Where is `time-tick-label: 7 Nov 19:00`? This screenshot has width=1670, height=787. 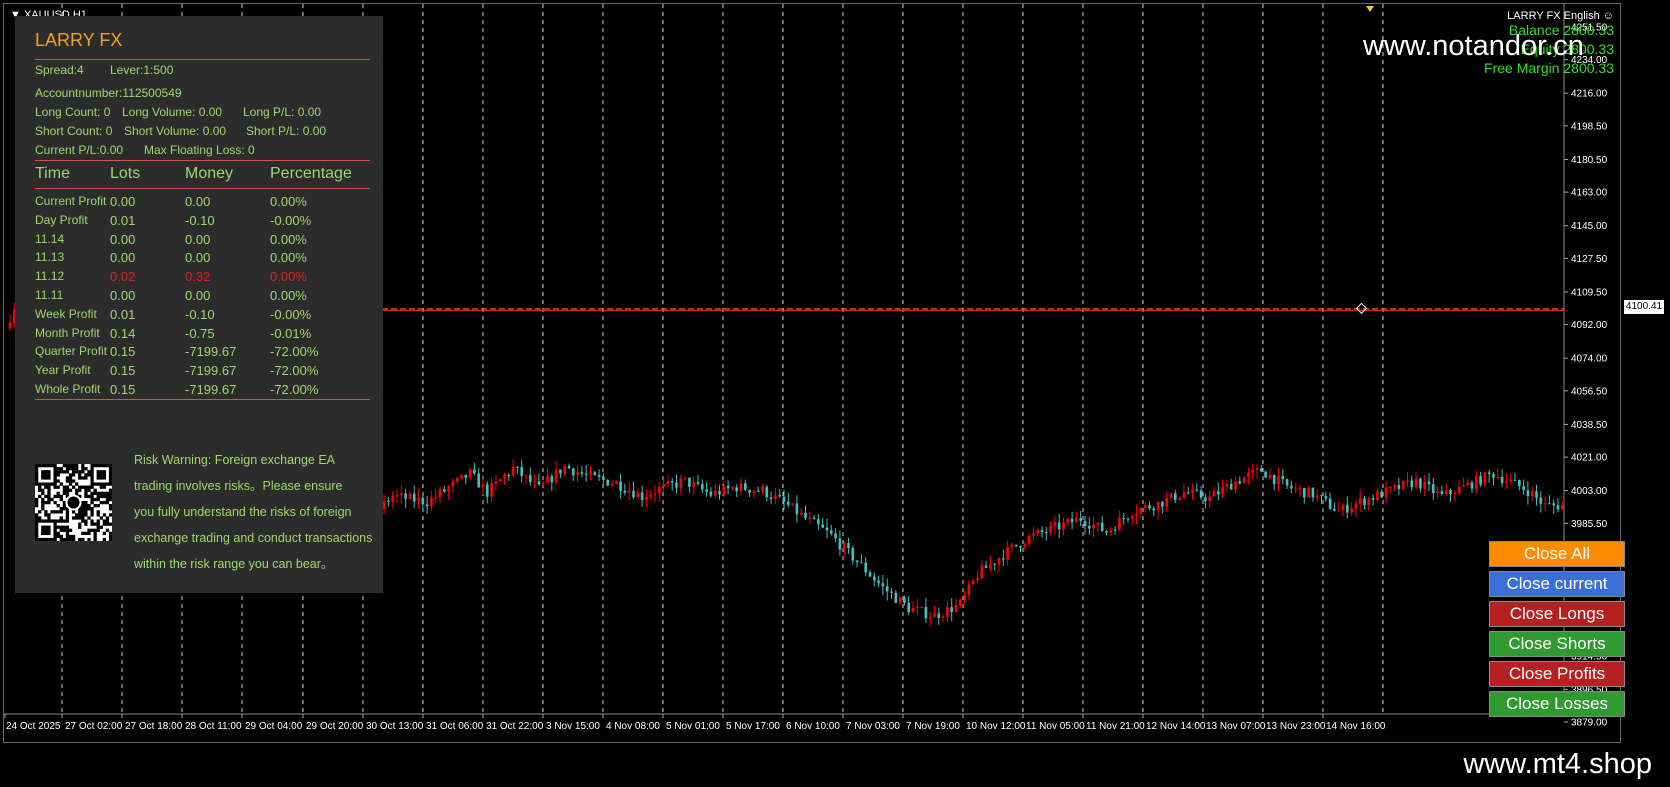
time-tick-label: 7 Nov 19:00 is located at coordinates (933, 726).